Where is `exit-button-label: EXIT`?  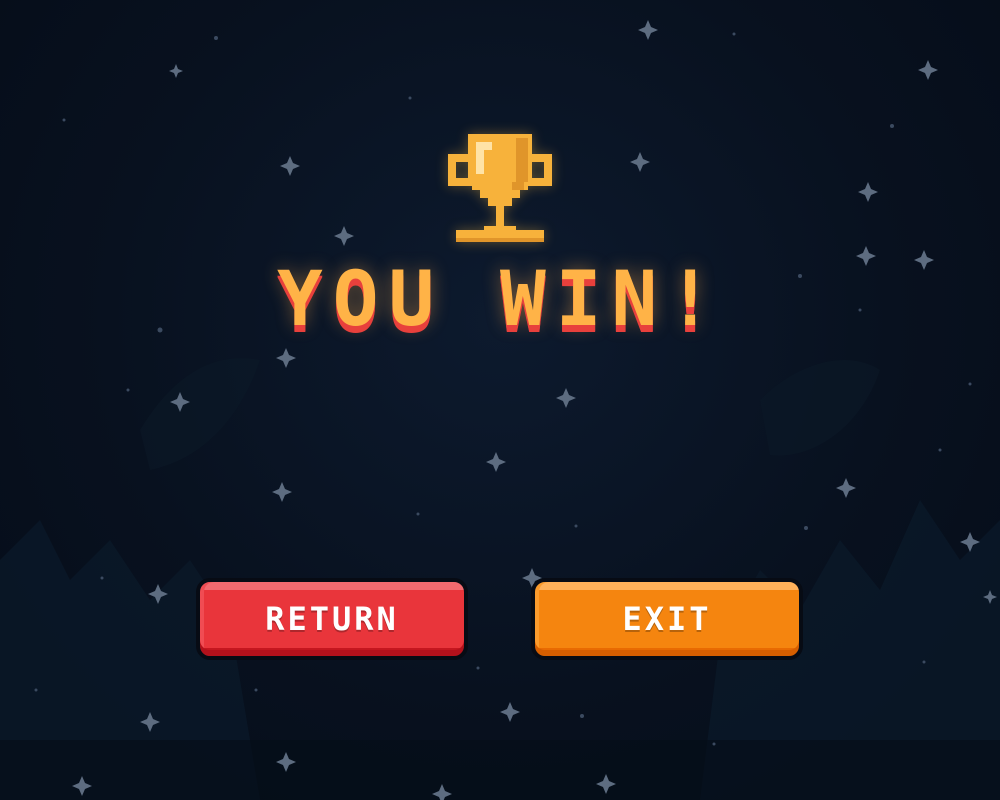
exit-button-label: EXIT is located at coordinates (667, 619).